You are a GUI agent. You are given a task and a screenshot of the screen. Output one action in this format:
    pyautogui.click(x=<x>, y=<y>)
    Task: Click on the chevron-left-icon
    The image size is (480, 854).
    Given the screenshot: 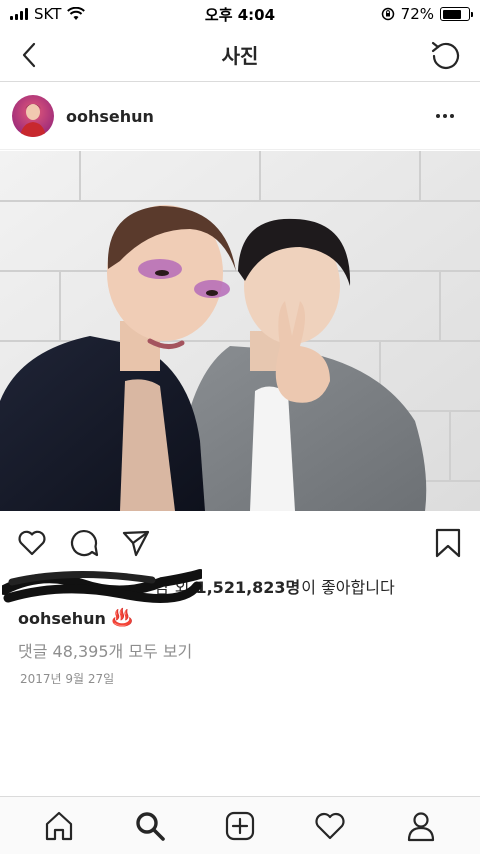 What is the action you would take?
    pyautogui.click(x=29, y=55)
    